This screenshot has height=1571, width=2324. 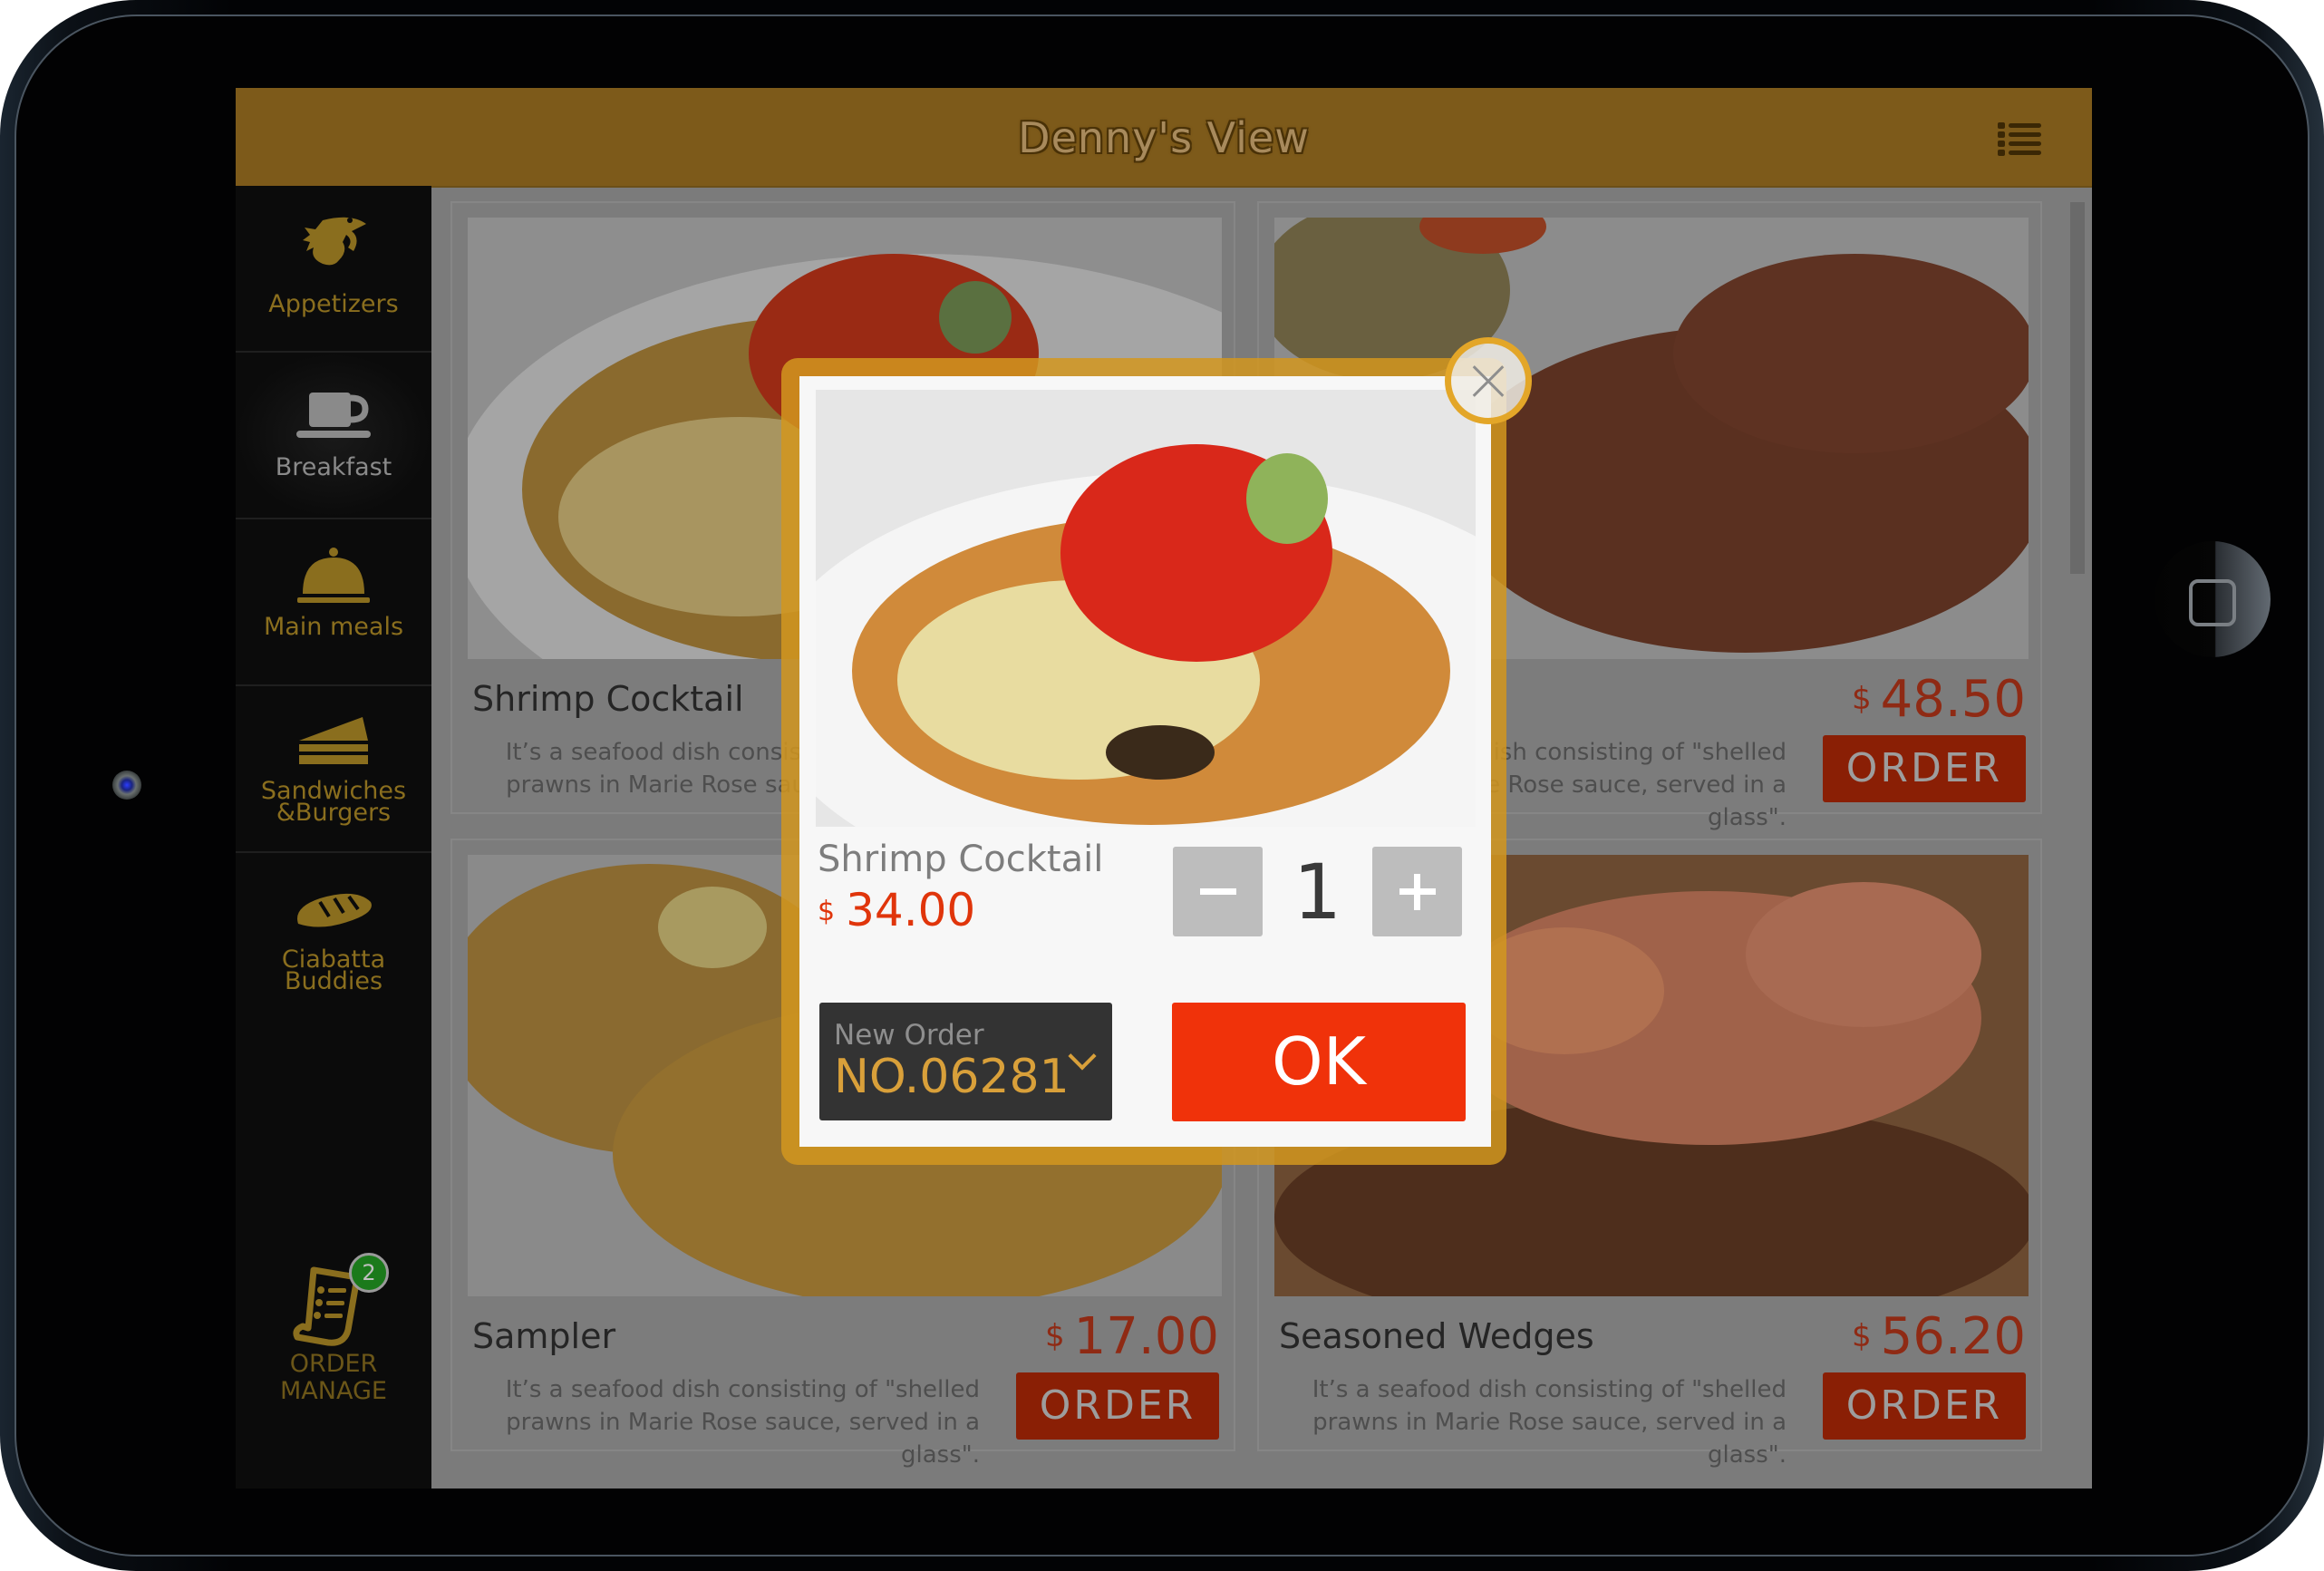 I want to click on sidebar-label: Appetizers, so click(x=333, y=304).